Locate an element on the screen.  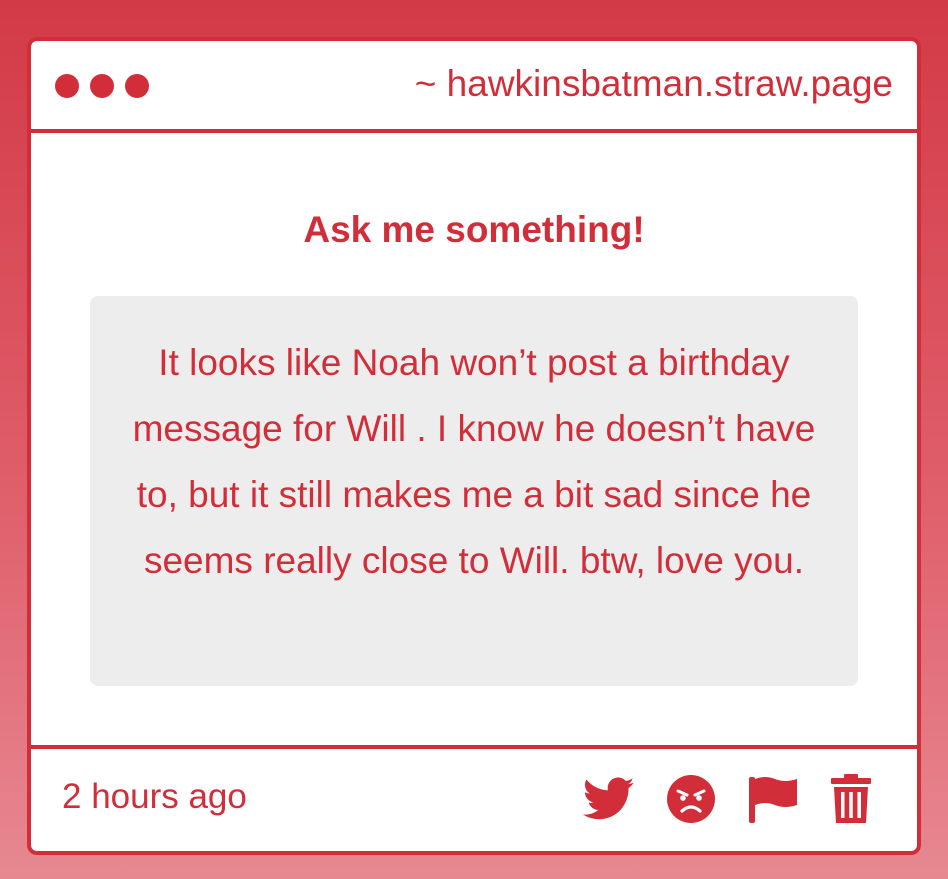
card-footer: 2 hours ago is located at coordinates (474, 798).